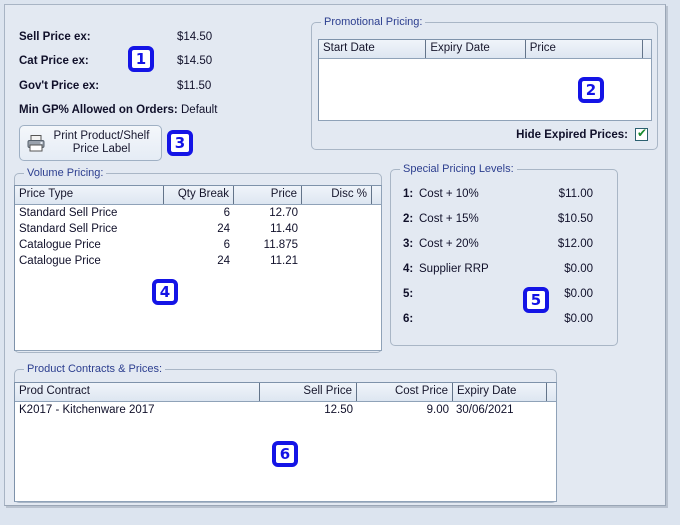  Describe the element at coordinates (498, 246) in the screenshot. I see `list-item: 3: Cost + 20% $12.00` at that location.